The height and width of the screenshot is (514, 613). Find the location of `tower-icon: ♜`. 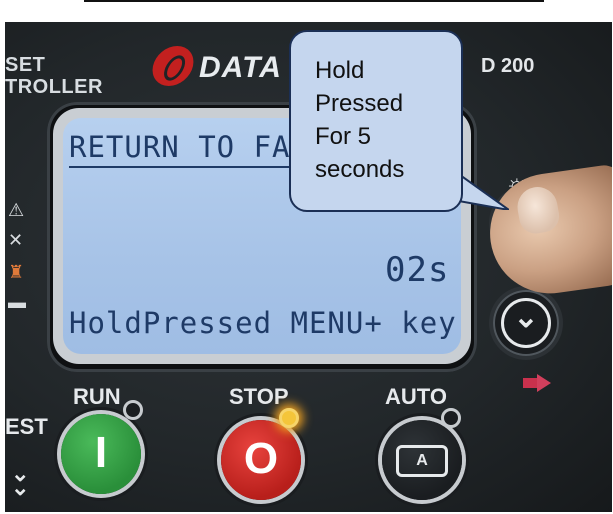

tower-icon: ♜ is located at coordinates (16, 272).